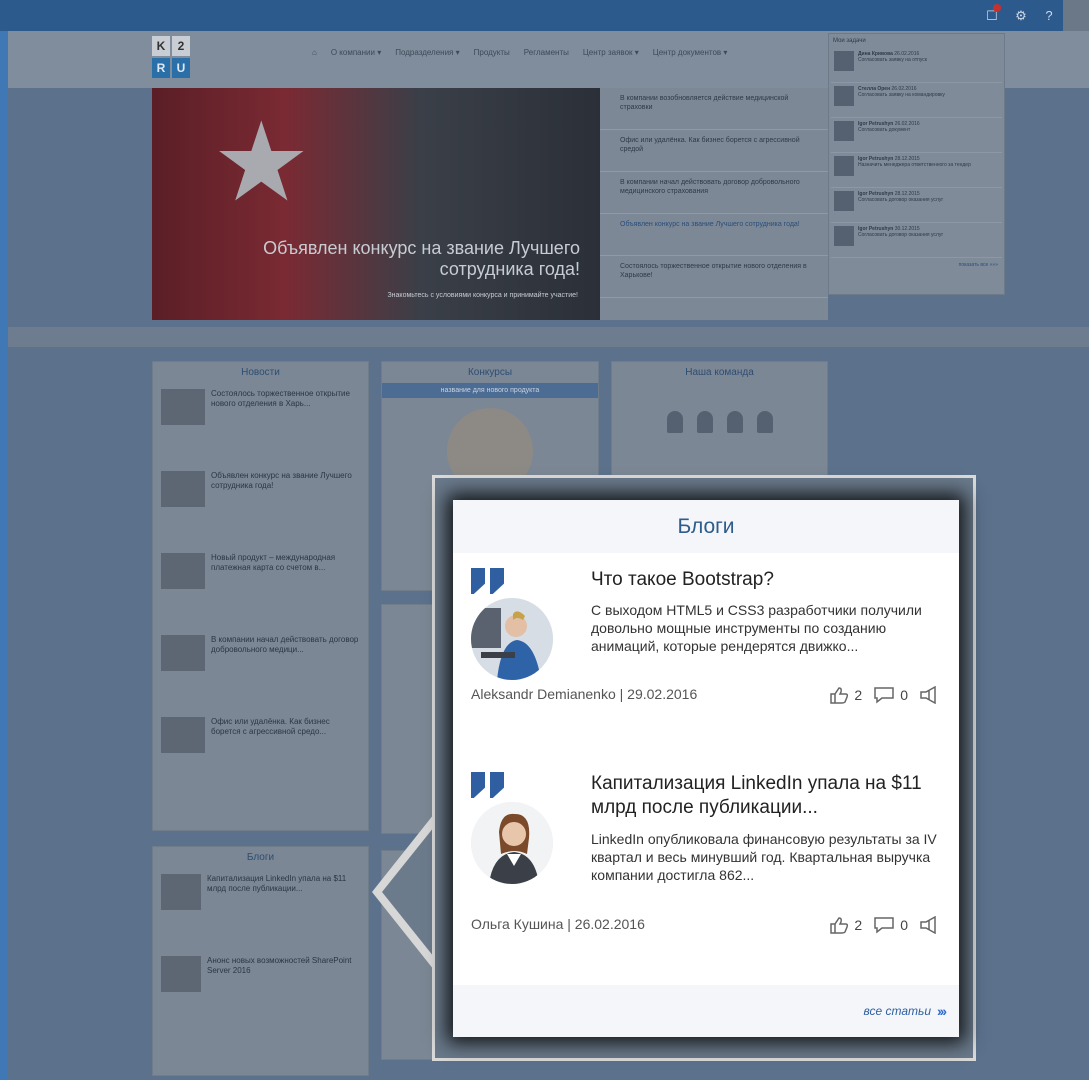  What do you see at coordinates (611, 52) in the screenshot?
I see `nav-item-requests: Центр заявок ▾` at bounding box center [611, 52].